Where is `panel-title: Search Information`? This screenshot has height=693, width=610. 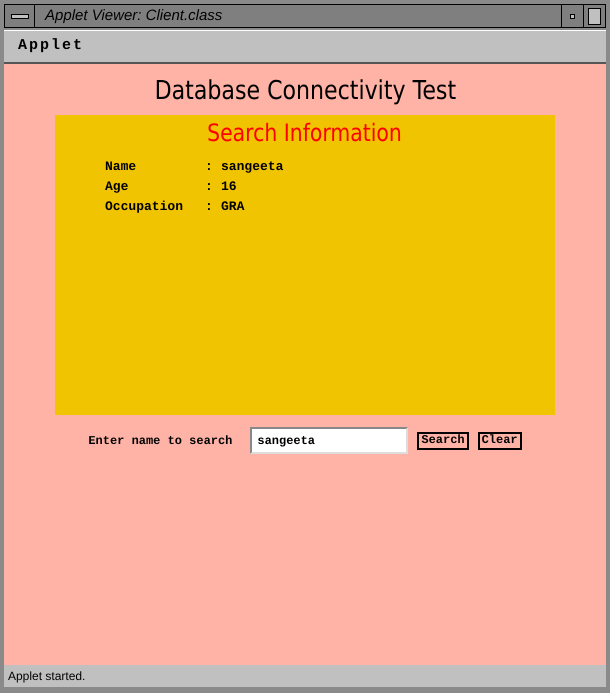 panel-title: Search Information is located at coordinates (305, 133).